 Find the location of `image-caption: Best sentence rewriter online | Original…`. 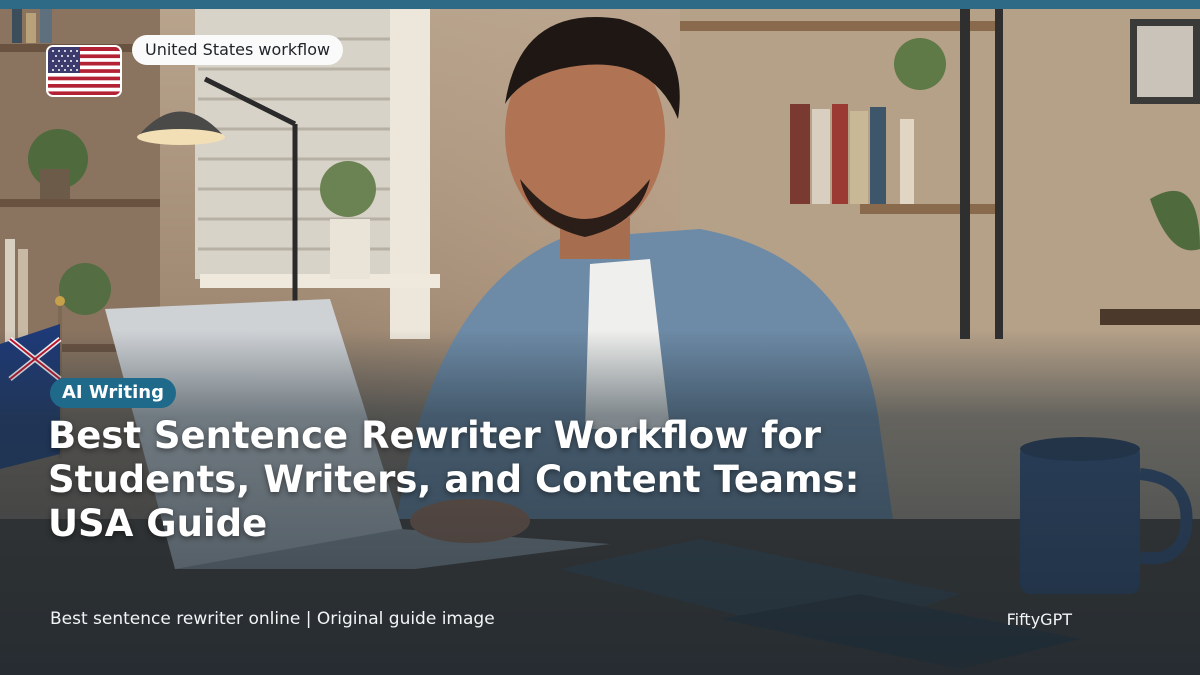

image-caption: Best sentence rewriter online | Original… is located at coordinates (272, 619).